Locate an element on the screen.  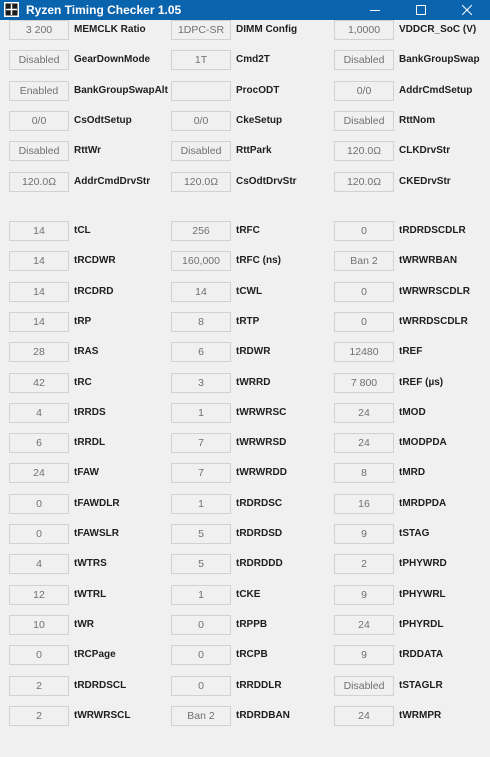
window-title: Ryzen Timing Checker 1.05 is located at coordinates (104, 10).